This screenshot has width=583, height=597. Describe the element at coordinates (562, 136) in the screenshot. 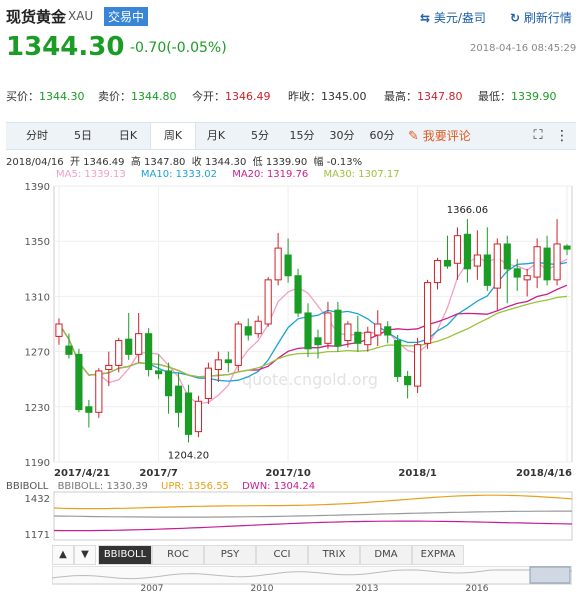

I see `more-icon: ⋮` at that location.